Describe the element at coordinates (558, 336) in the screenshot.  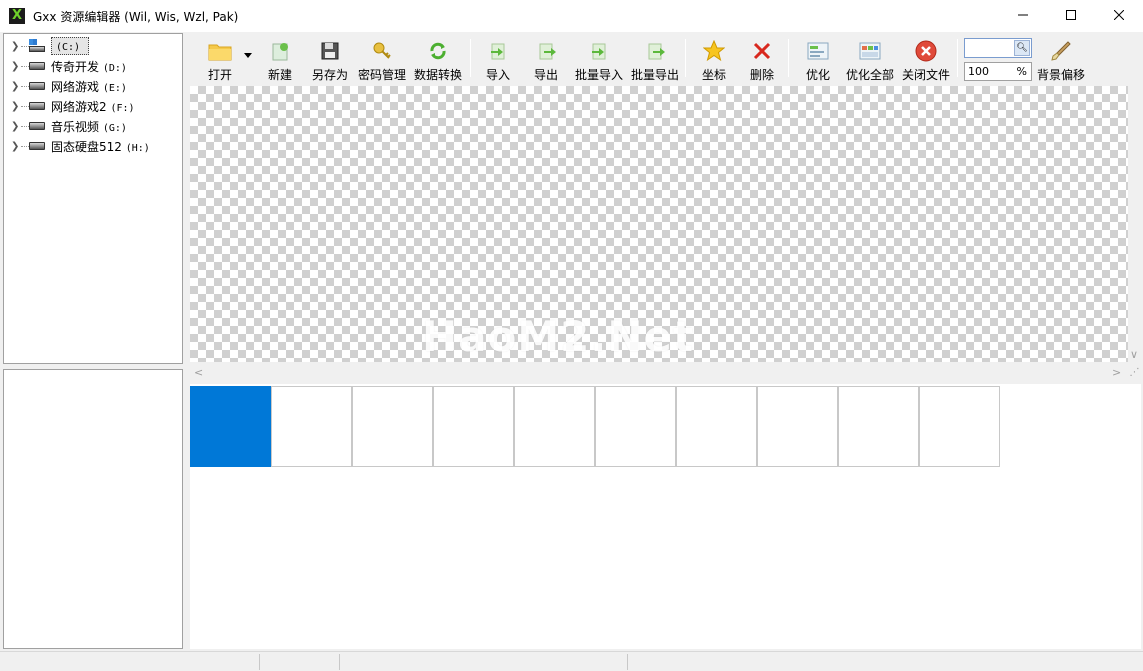
I see `watermark-text: HaoM2.Net` at that location.